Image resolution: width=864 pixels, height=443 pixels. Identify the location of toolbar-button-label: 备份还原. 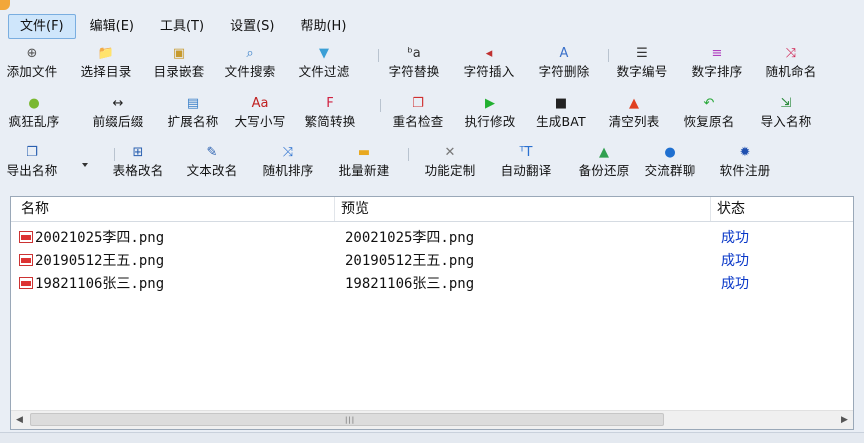
(604, 170).